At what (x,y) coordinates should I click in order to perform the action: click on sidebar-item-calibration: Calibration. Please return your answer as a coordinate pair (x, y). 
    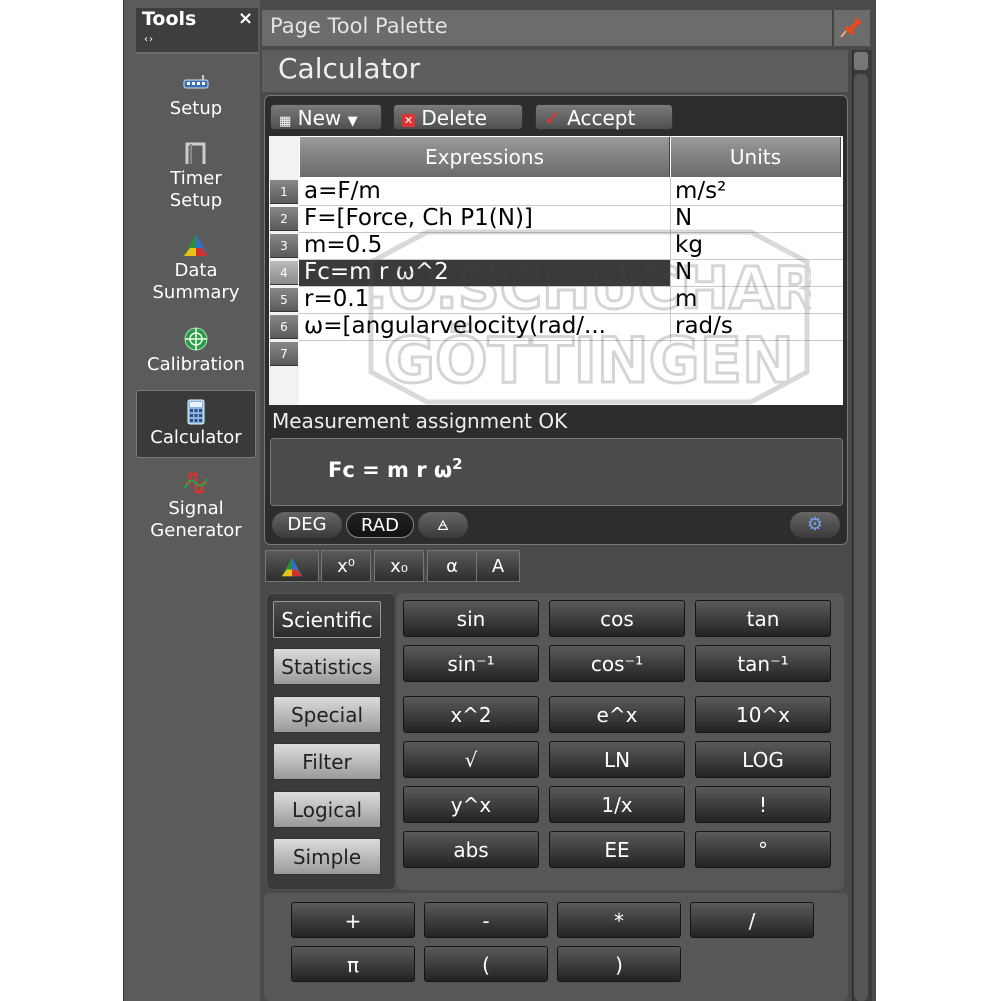
    Looking at the image, I should click on (196, 354).